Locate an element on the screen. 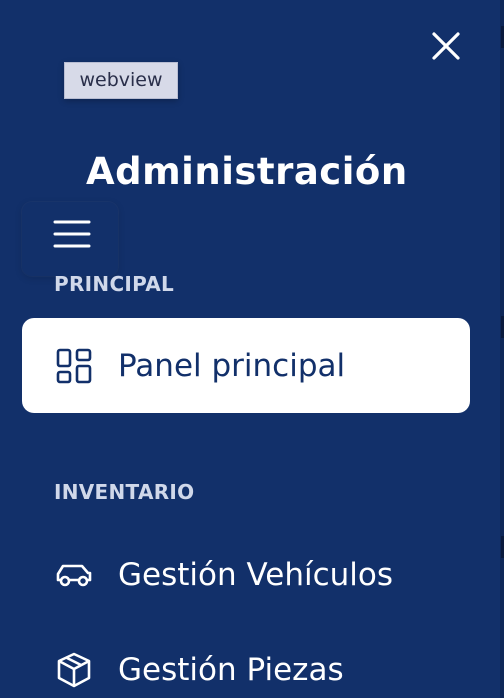 The height and width of the screenshot is (698, 504). hamburger-menu-icon is located at coordinates (72, 234).